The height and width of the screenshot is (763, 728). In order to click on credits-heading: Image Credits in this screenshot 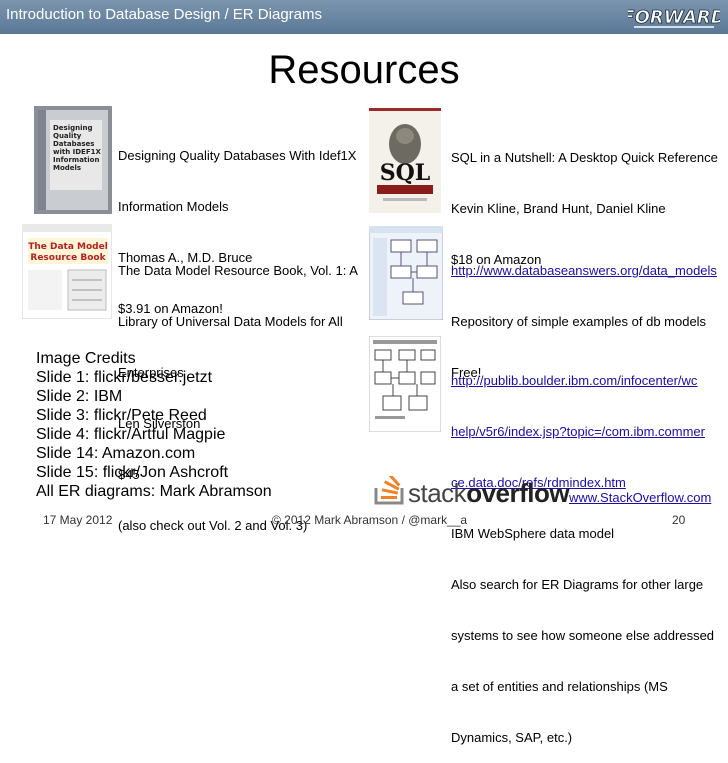, I will do `click(86, 358)`.